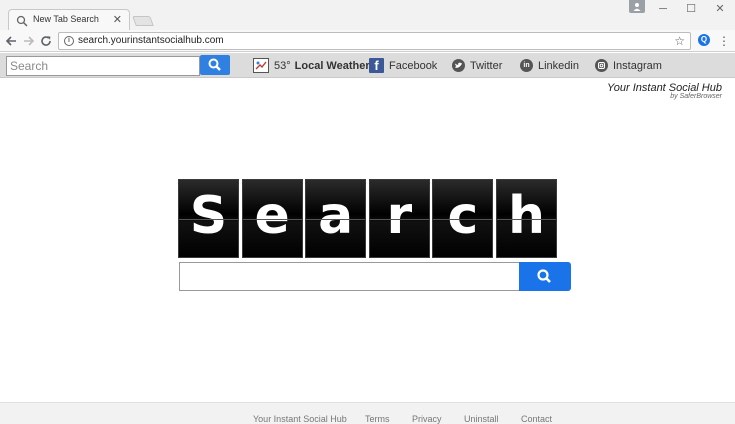 Image resolution: width=735 pixels, height=424 pixels. I want to click on new-tab-button, so click(143, 21).